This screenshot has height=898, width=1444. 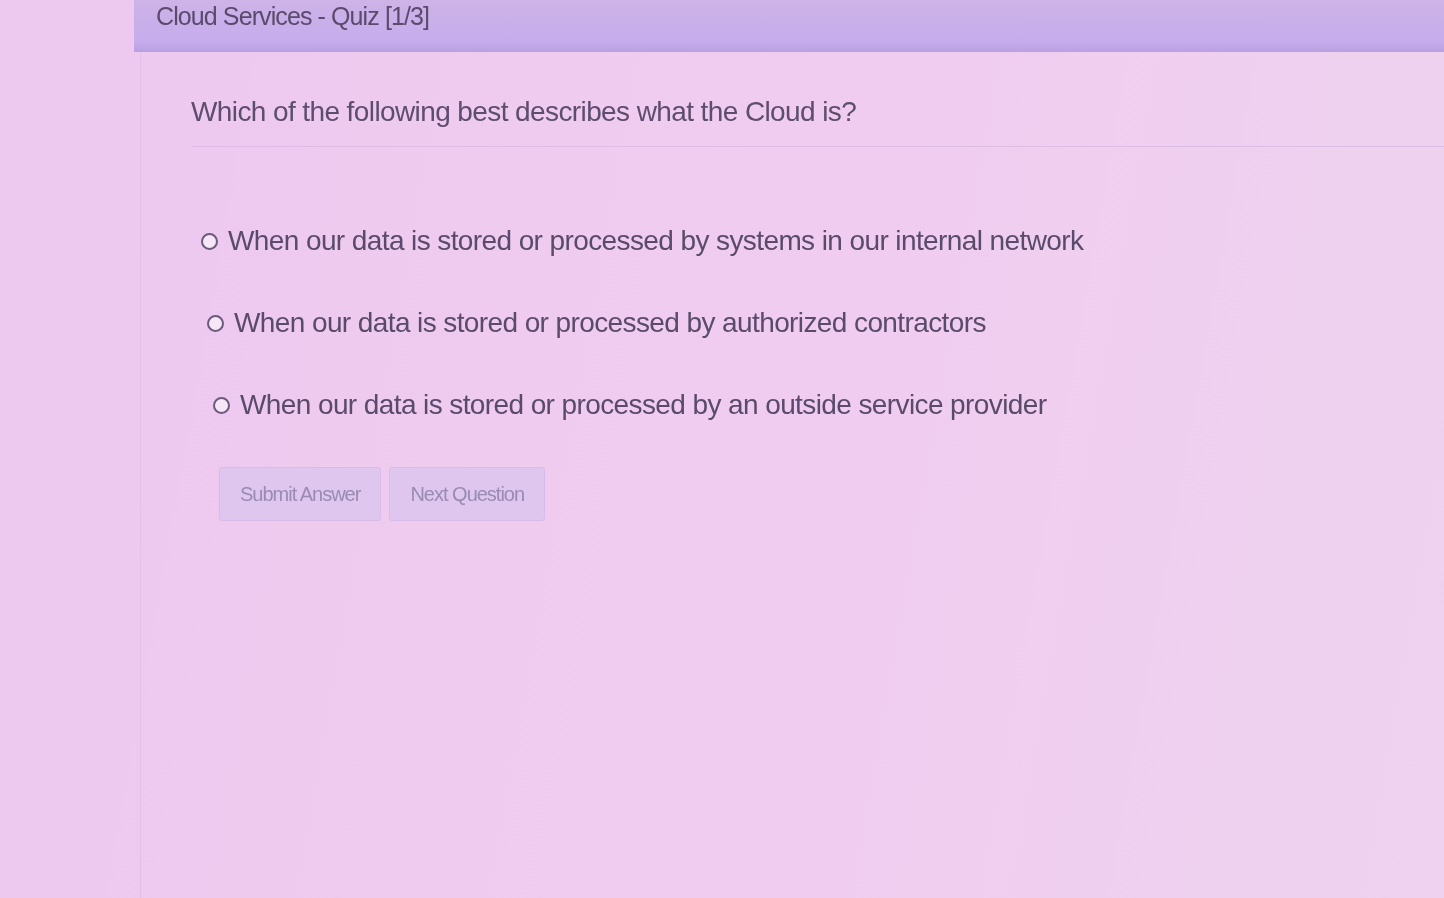 I want to click on question-text: Which of the following best describes what the Cloud is?, so click(x=817, y=121).